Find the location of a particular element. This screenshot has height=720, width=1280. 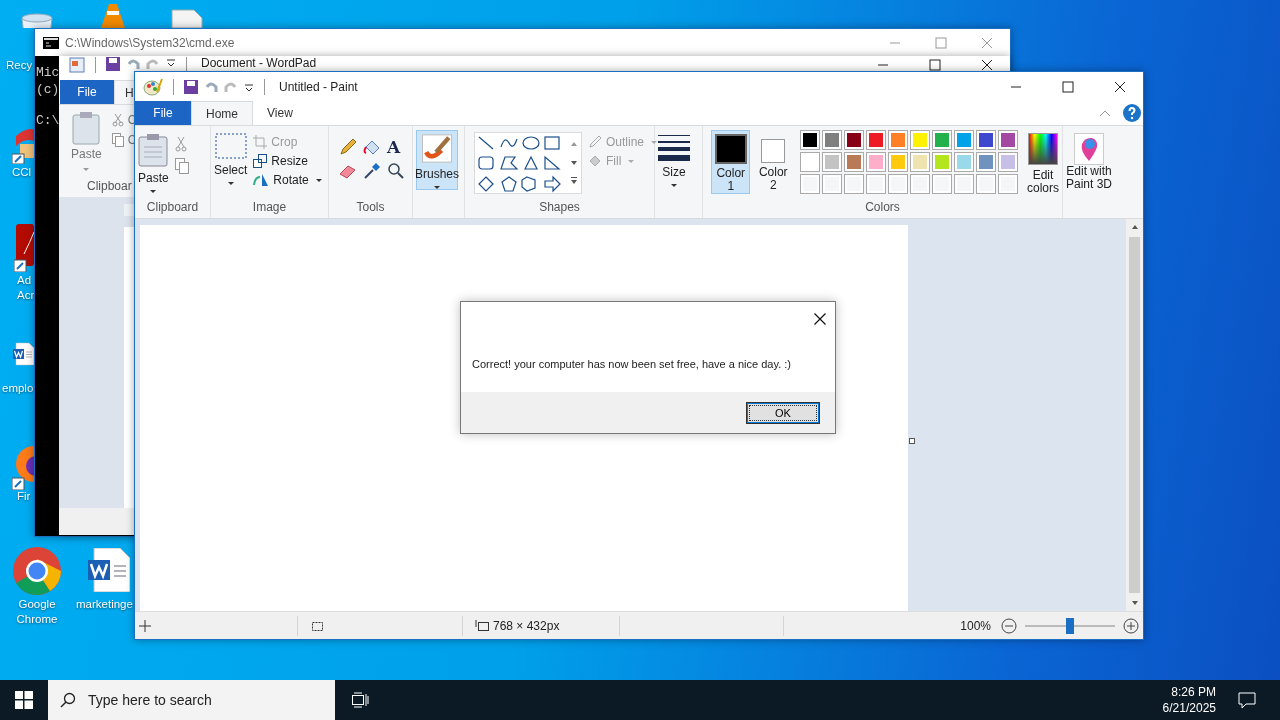

icon-label: Ad is located at coordinates (25, 280).